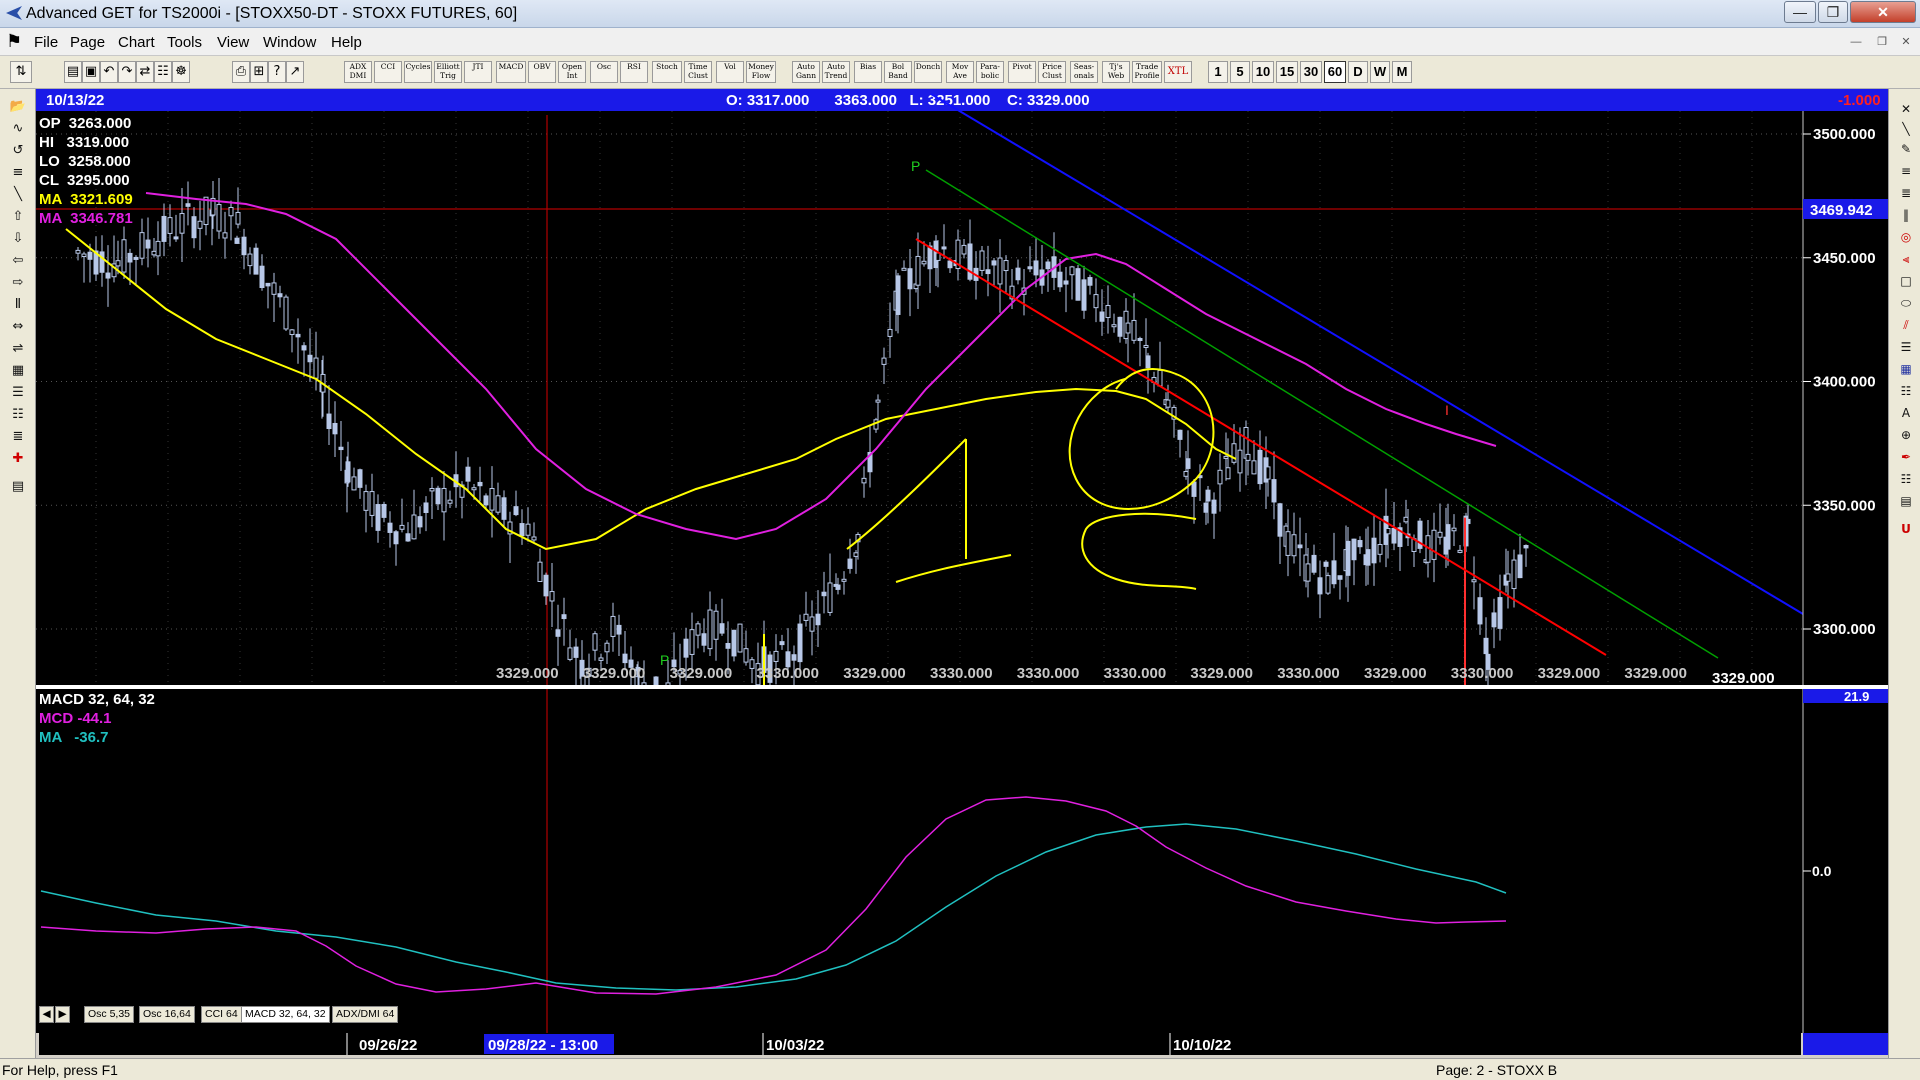 The width and height of the screenshot is (1920, 1080). Describe the element at coordinates (1883, 12) in the screenshot. I see `close-button: ✕` at that location.